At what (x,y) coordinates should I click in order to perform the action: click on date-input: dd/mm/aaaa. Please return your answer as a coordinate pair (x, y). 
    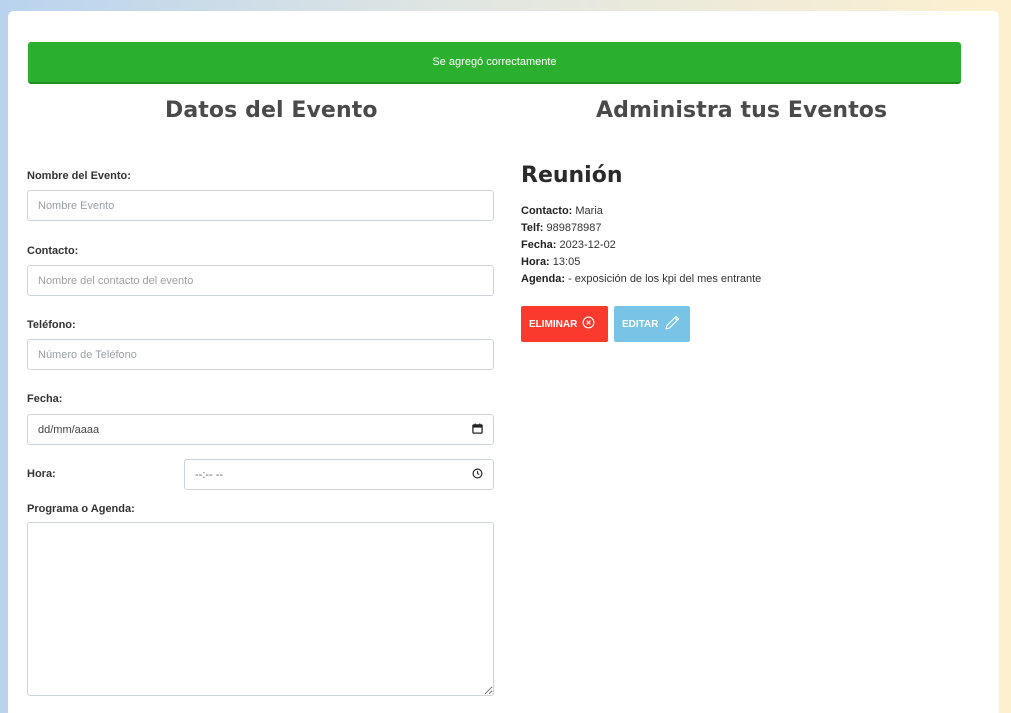
    Looking at the image, I should click on (260, 429).